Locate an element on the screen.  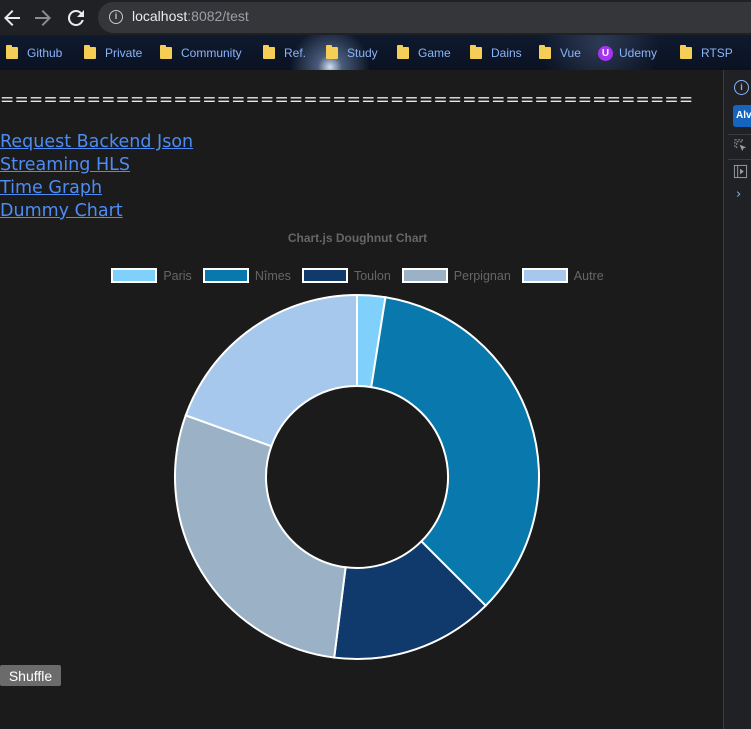
devtools-side-panel: i Alv › is located at coordinates (737, 399).